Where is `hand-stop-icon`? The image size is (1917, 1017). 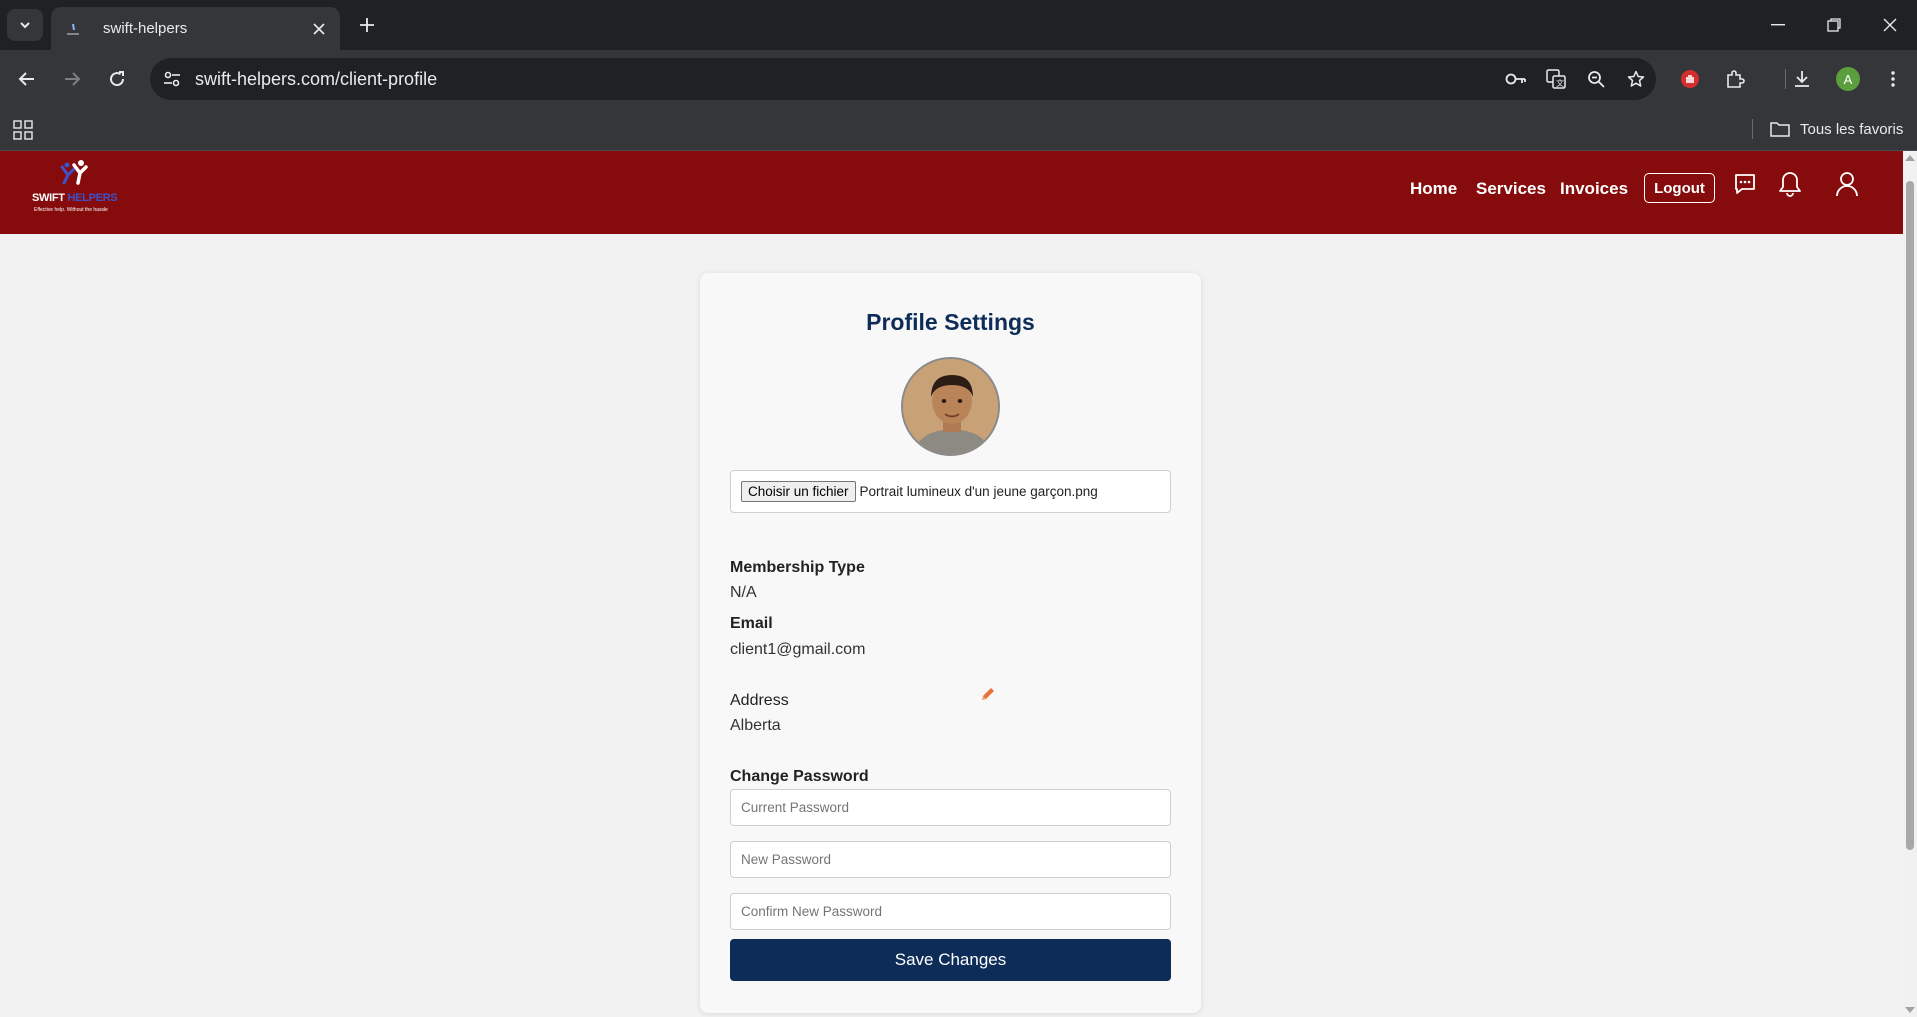
hand-stop-icon is located at coordinates (1690, 79).